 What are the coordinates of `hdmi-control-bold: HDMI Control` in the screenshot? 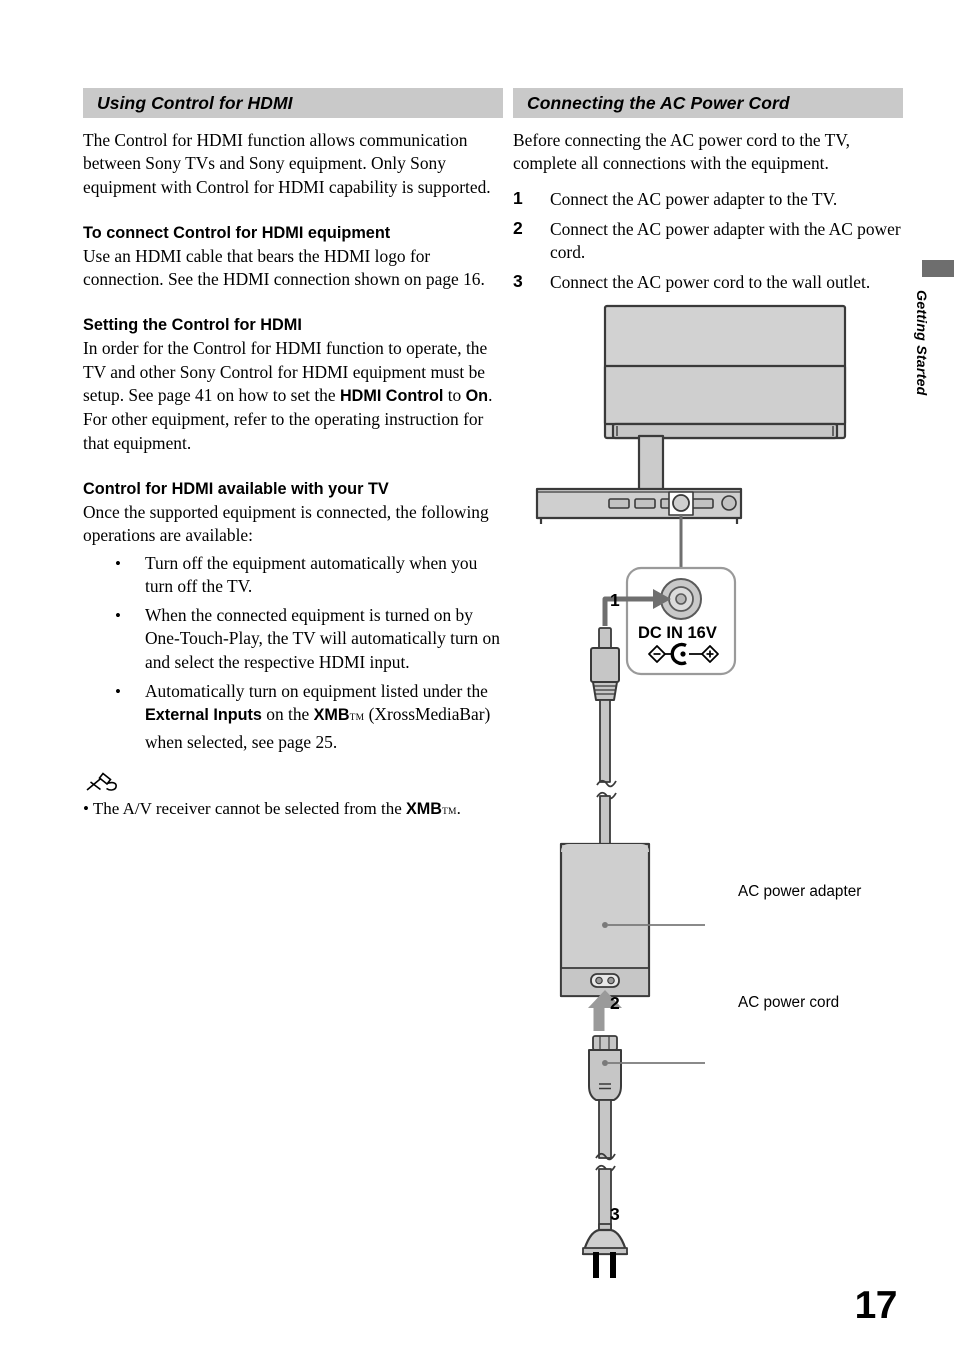 It's located at (391, 396).